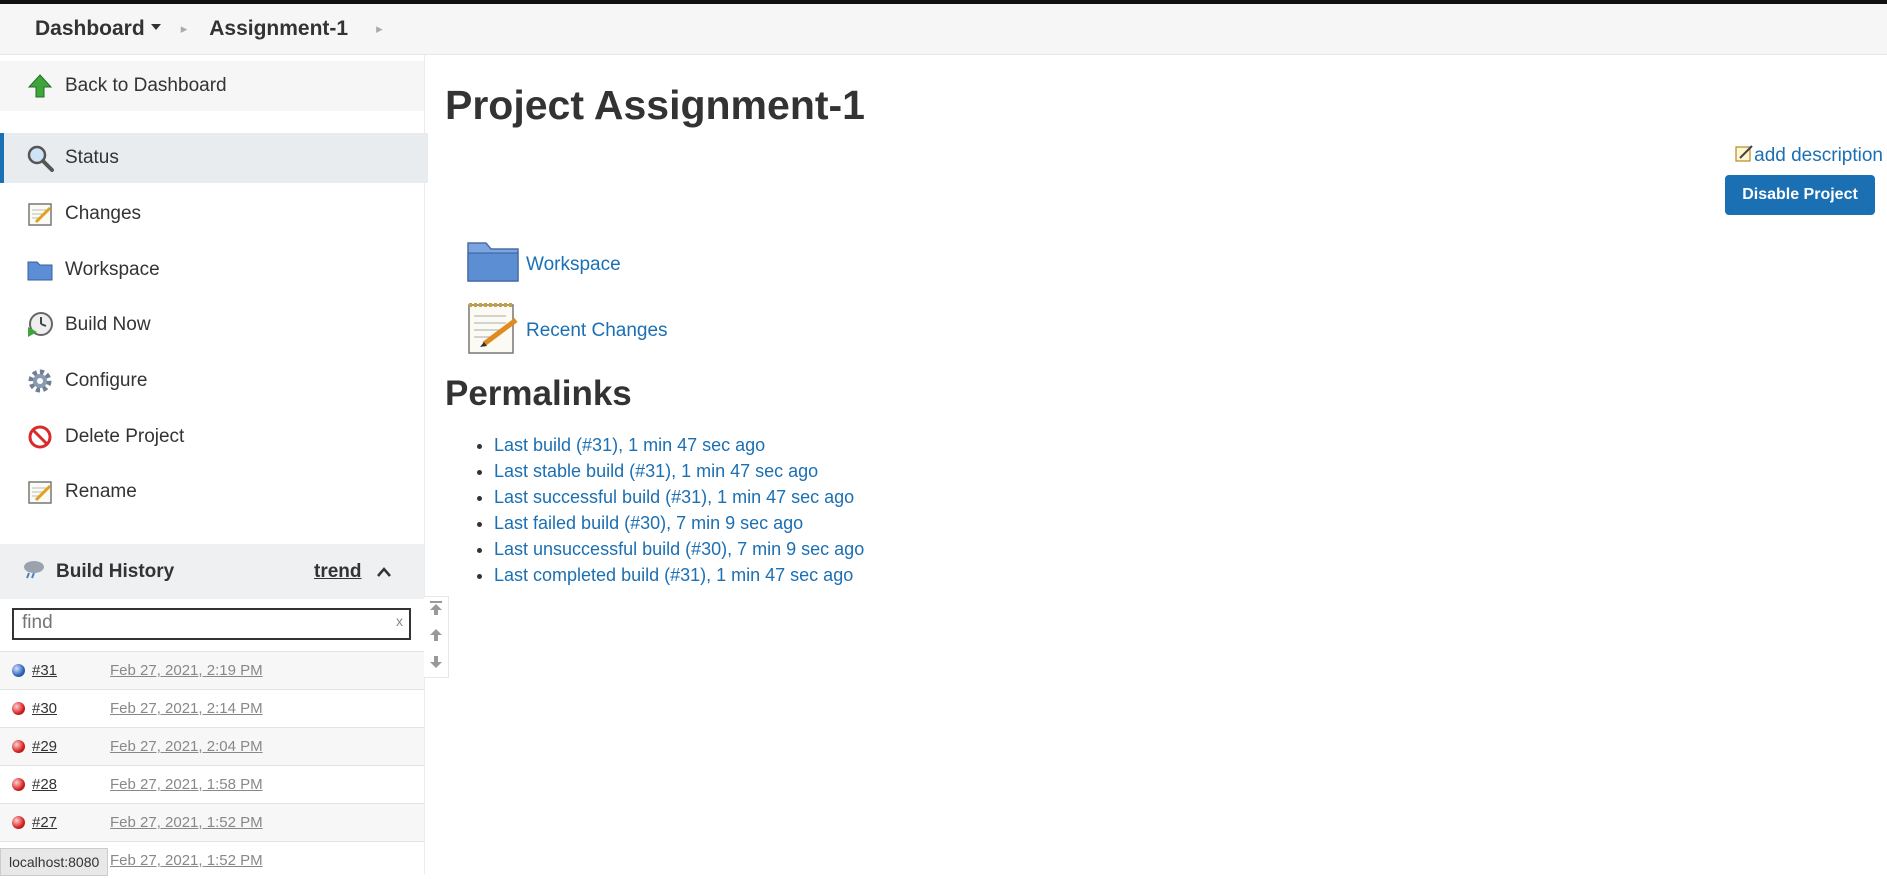 The height and width of the screenshot is (879, 1887). What do you see at coordinates (212, 571) in the screenshot?
I see `build-history-header: Build History trend` at bounding box center [212, 571].